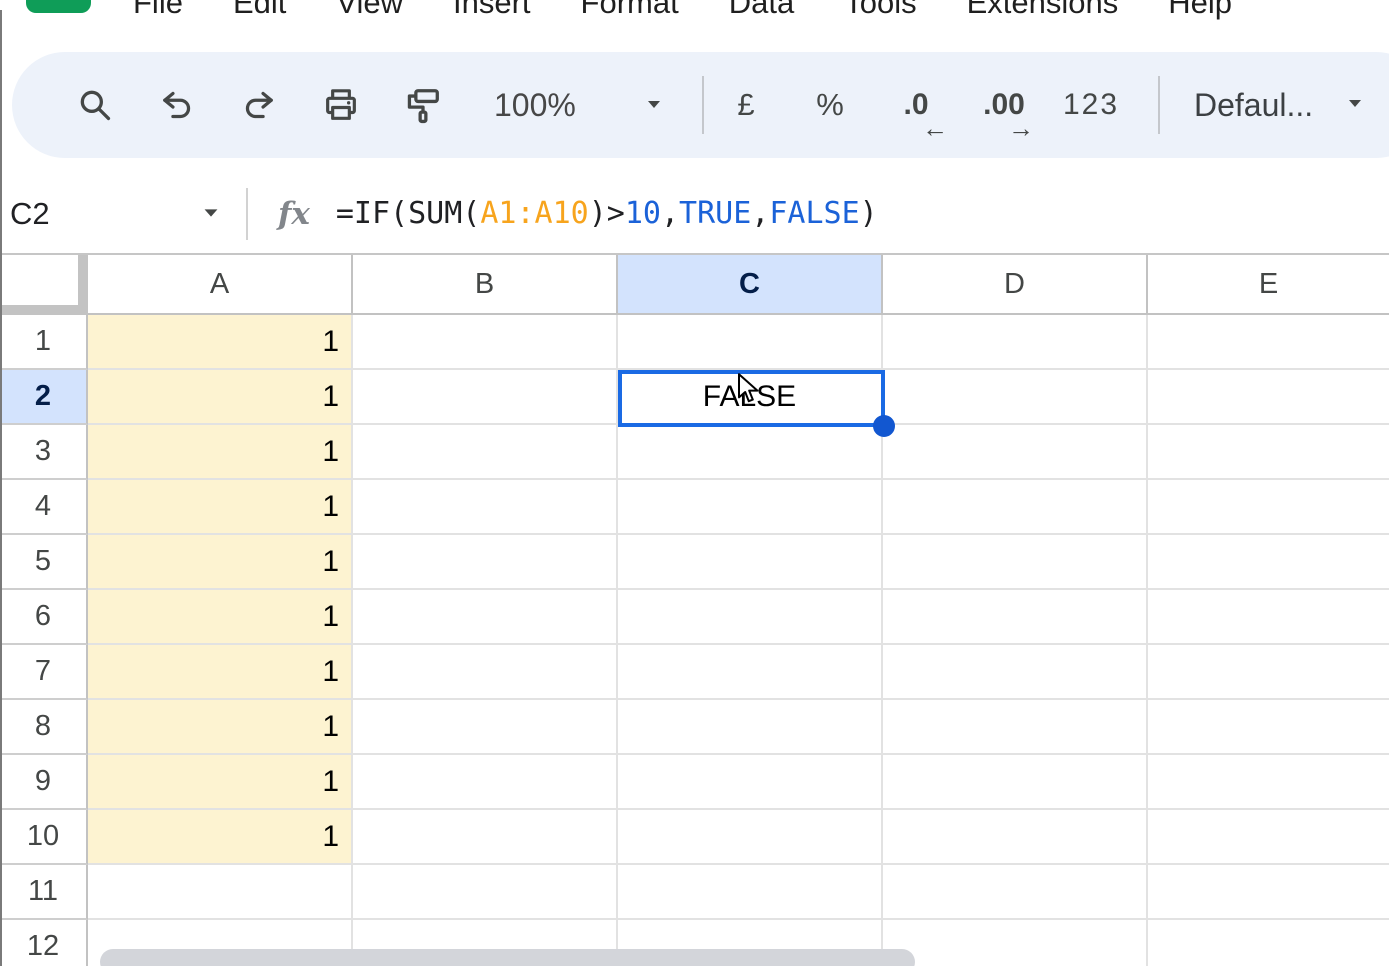 This screenshot has width=1389, height=966. What do you see at coordinates (750, 892) in the screenshot?
I see `cell-C11` at bounding box center [750, 892].